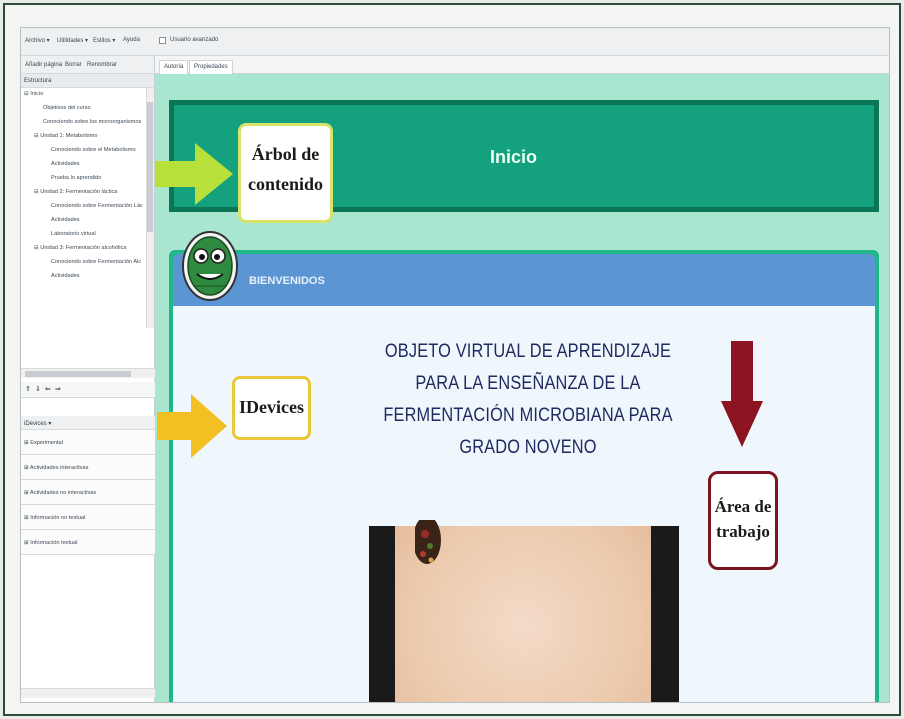 The image size is (904, 719). I want to click on delete-page-button: Borrar, so click(73, 65).